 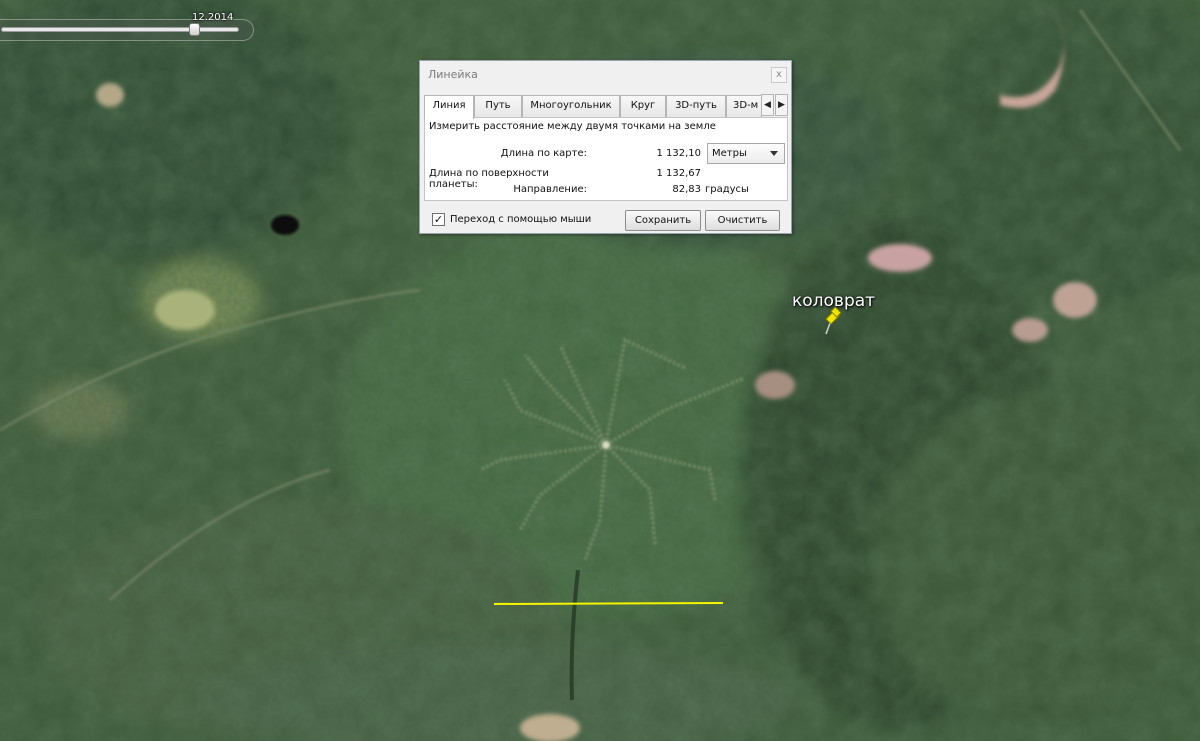 What do you see at coordinates (727, 189) in the screenshot?
I see `heading-unit: градусы` at bounding box center [727, 189].